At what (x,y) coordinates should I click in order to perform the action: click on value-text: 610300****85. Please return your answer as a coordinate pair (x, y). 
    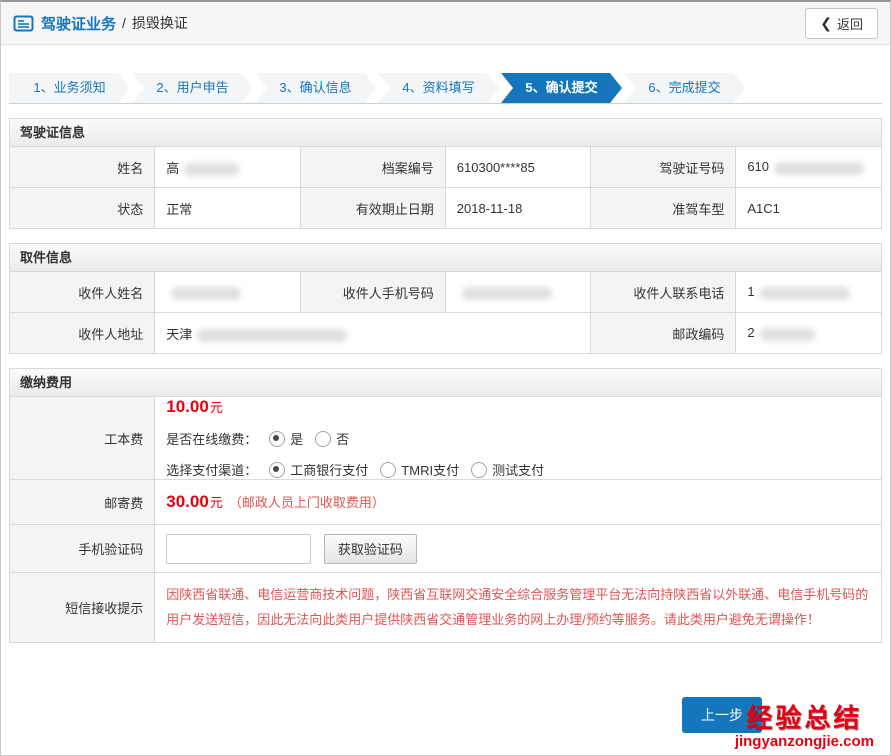
    Looking at the image, I should click on (495, 167).